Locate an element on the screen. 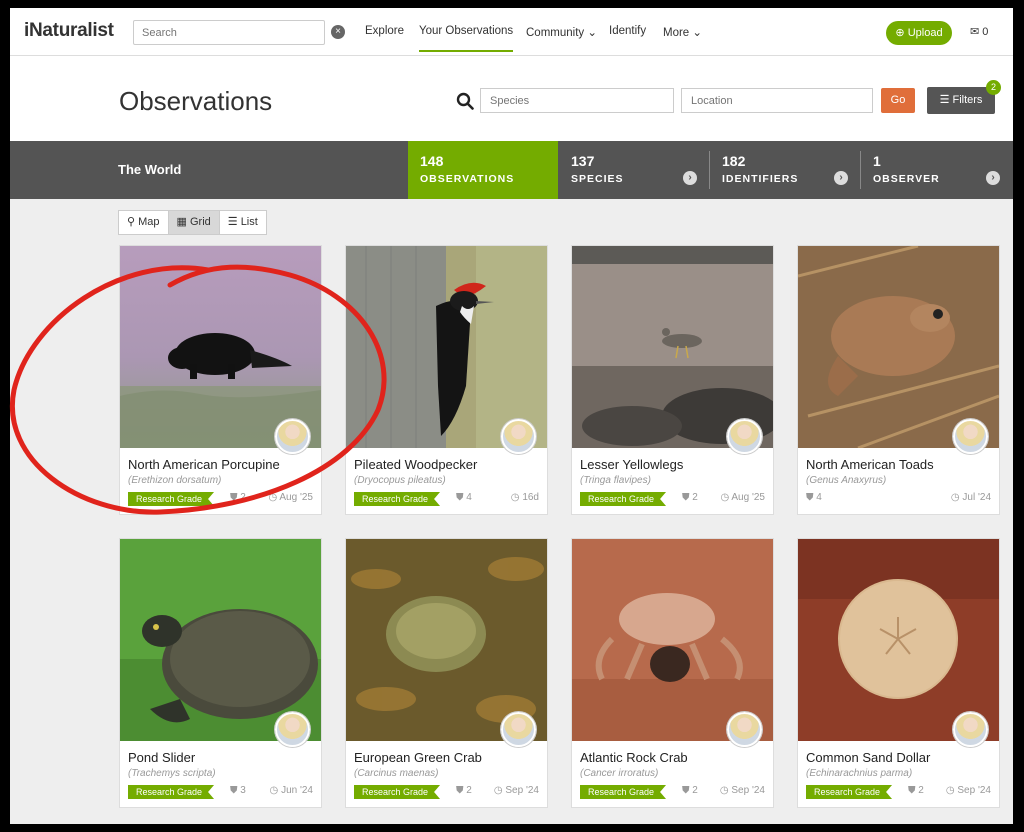 The height and width of the screenshot is (832, 1024). common-name: North American Toads is located at coordinates (870, 464).